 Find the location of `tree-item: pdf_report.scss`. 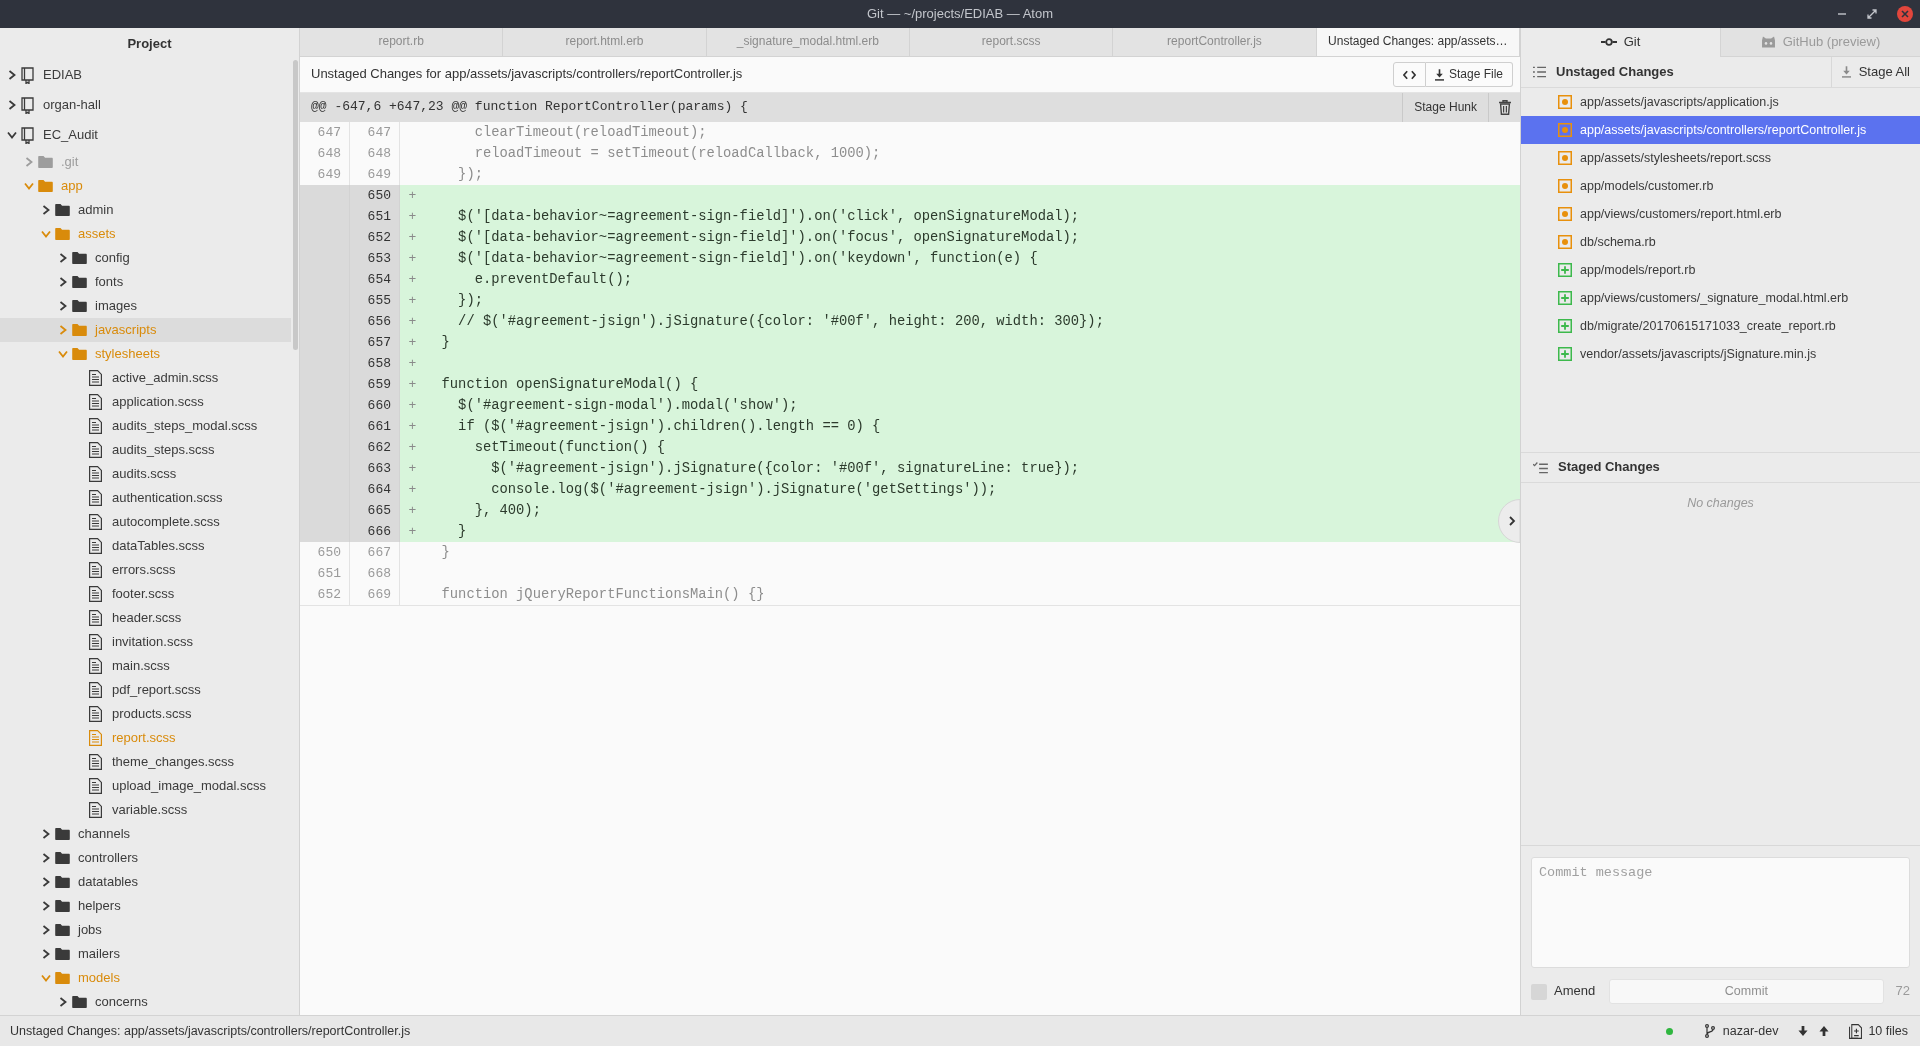

tree-item: pdf_report.scss is located at coordinates (145, 690).